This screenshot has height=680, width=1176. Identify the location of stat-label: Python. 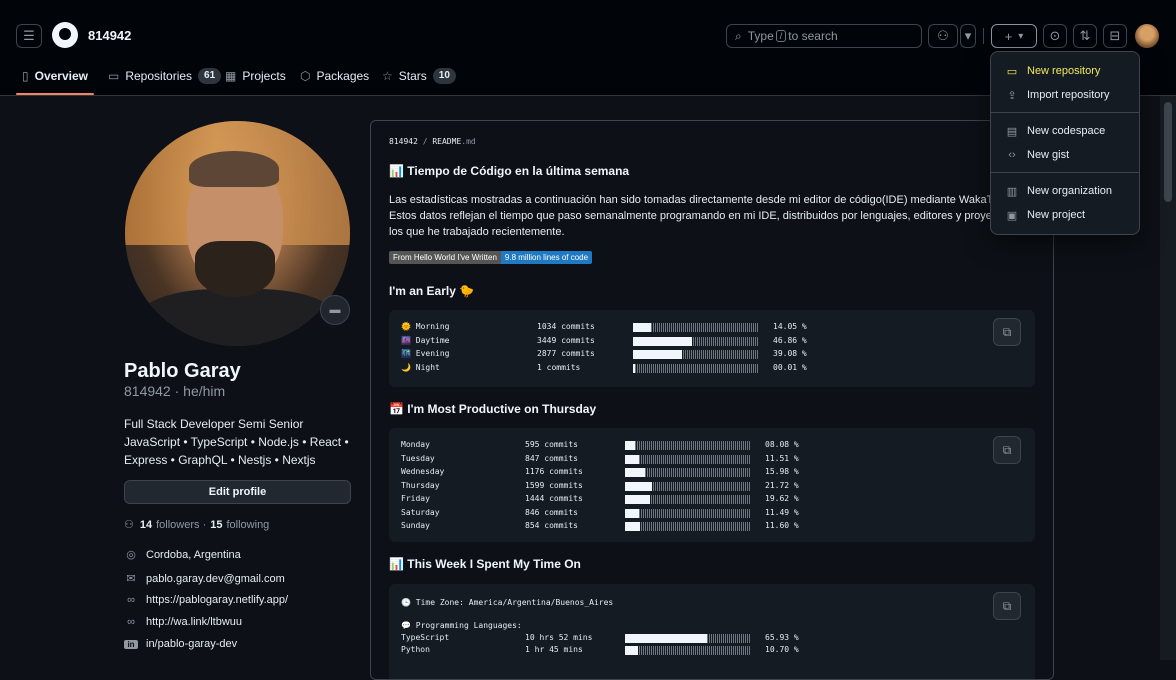
(415, 649).